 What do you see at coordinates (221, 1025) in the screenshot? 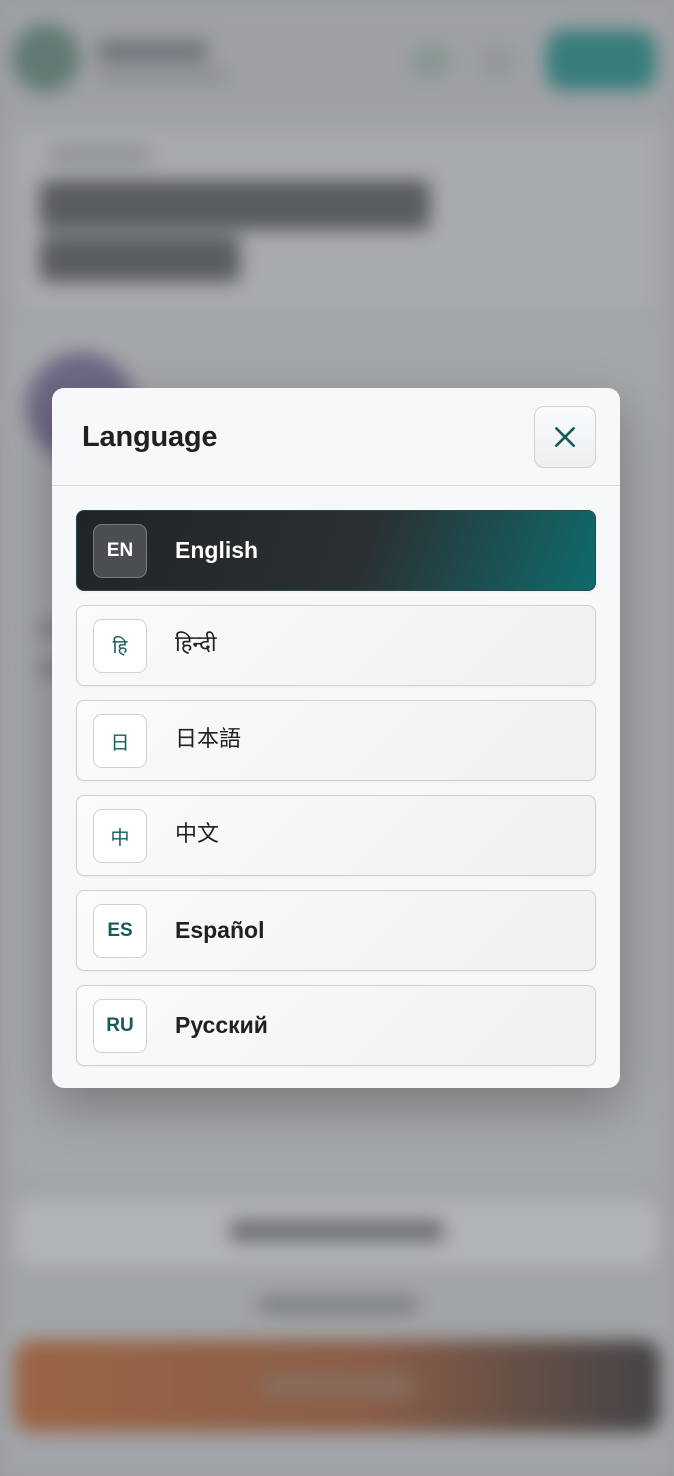
I see `language-name: Русский` at bounding box center [221, 1025].